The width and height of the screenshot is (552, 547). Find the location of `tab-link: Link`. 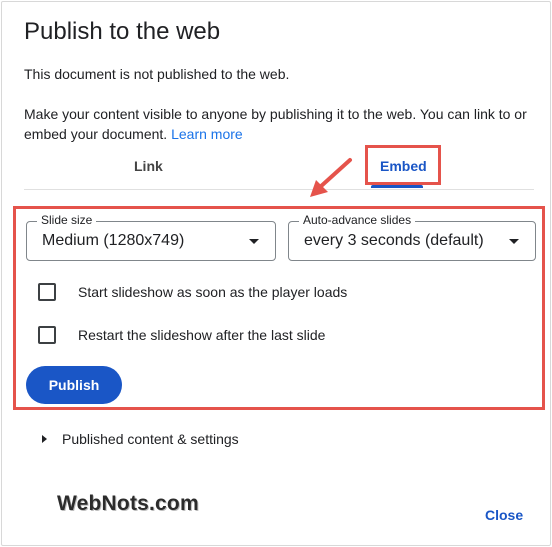

tab-link: Link is located at coordinates (148, 166).